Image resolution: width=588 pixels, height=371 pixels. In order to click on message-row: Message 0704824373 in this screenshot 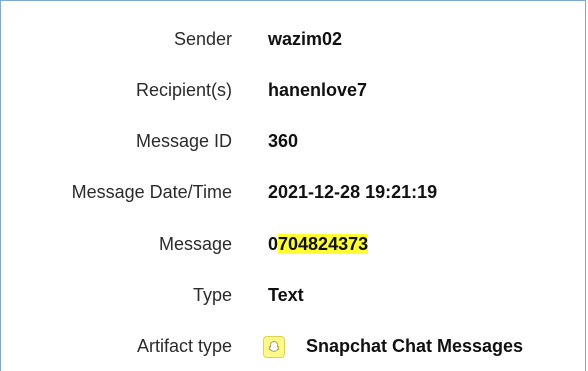, I will do `click(294, 245)`.